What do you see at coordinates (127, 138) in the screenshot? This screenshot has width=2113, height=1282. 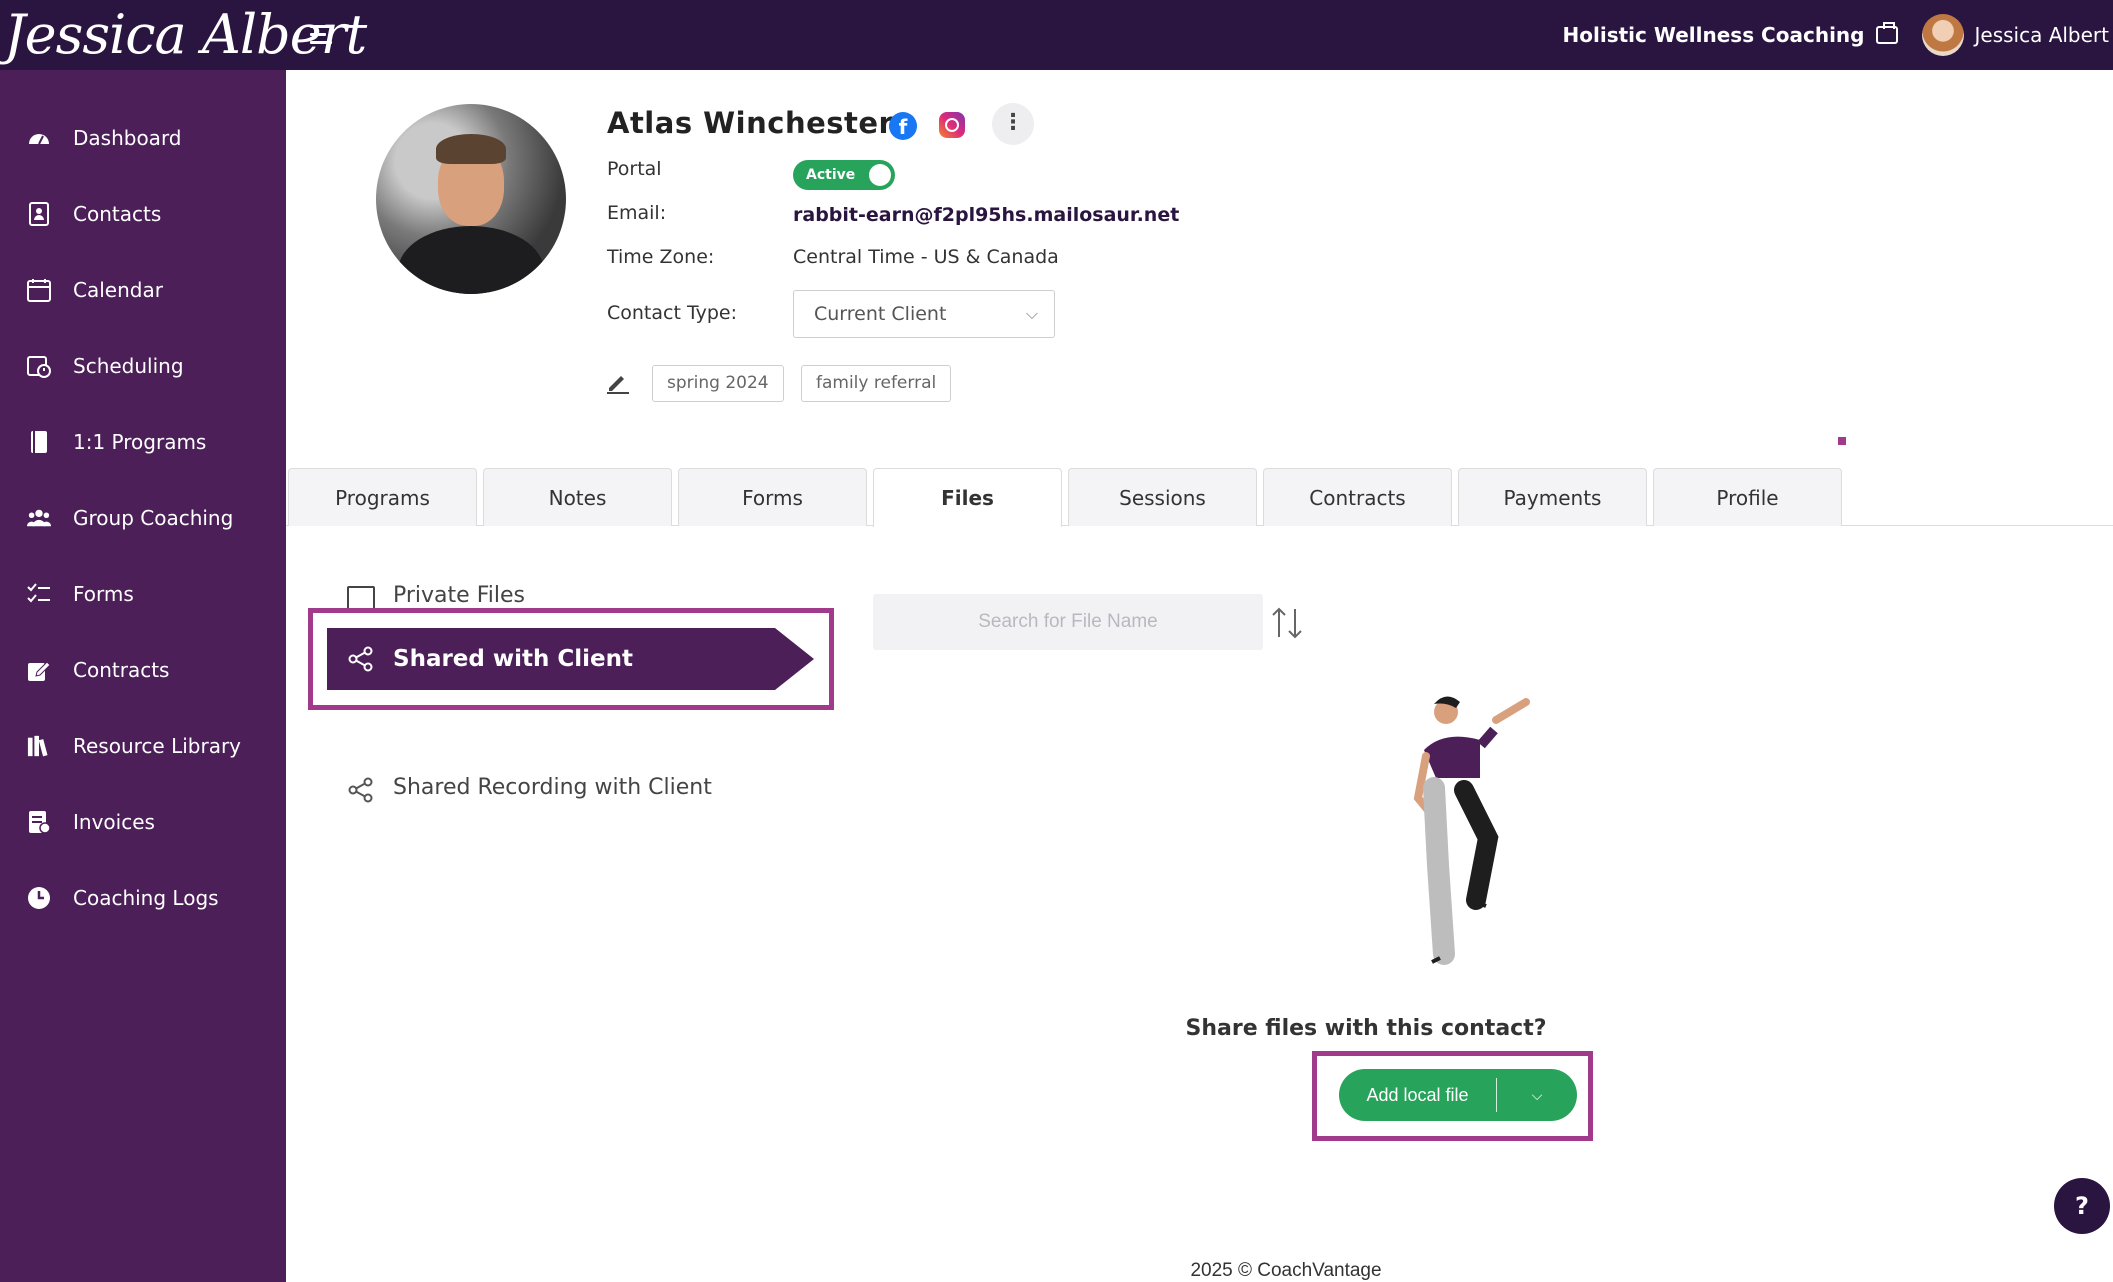 I see `sidebar-item-label: Dashboard` at bounding box center [127, 138].